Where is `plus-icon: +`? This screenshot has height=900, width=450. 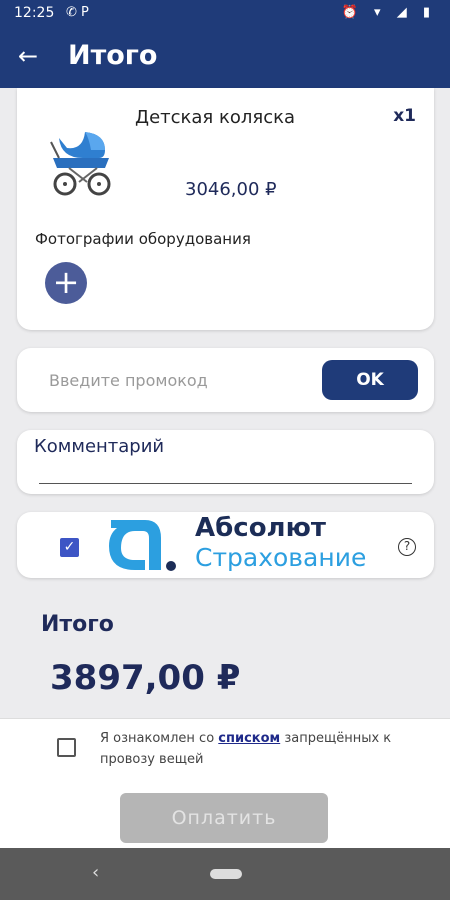
plus-icon: + is located at coordinates (66, 282).